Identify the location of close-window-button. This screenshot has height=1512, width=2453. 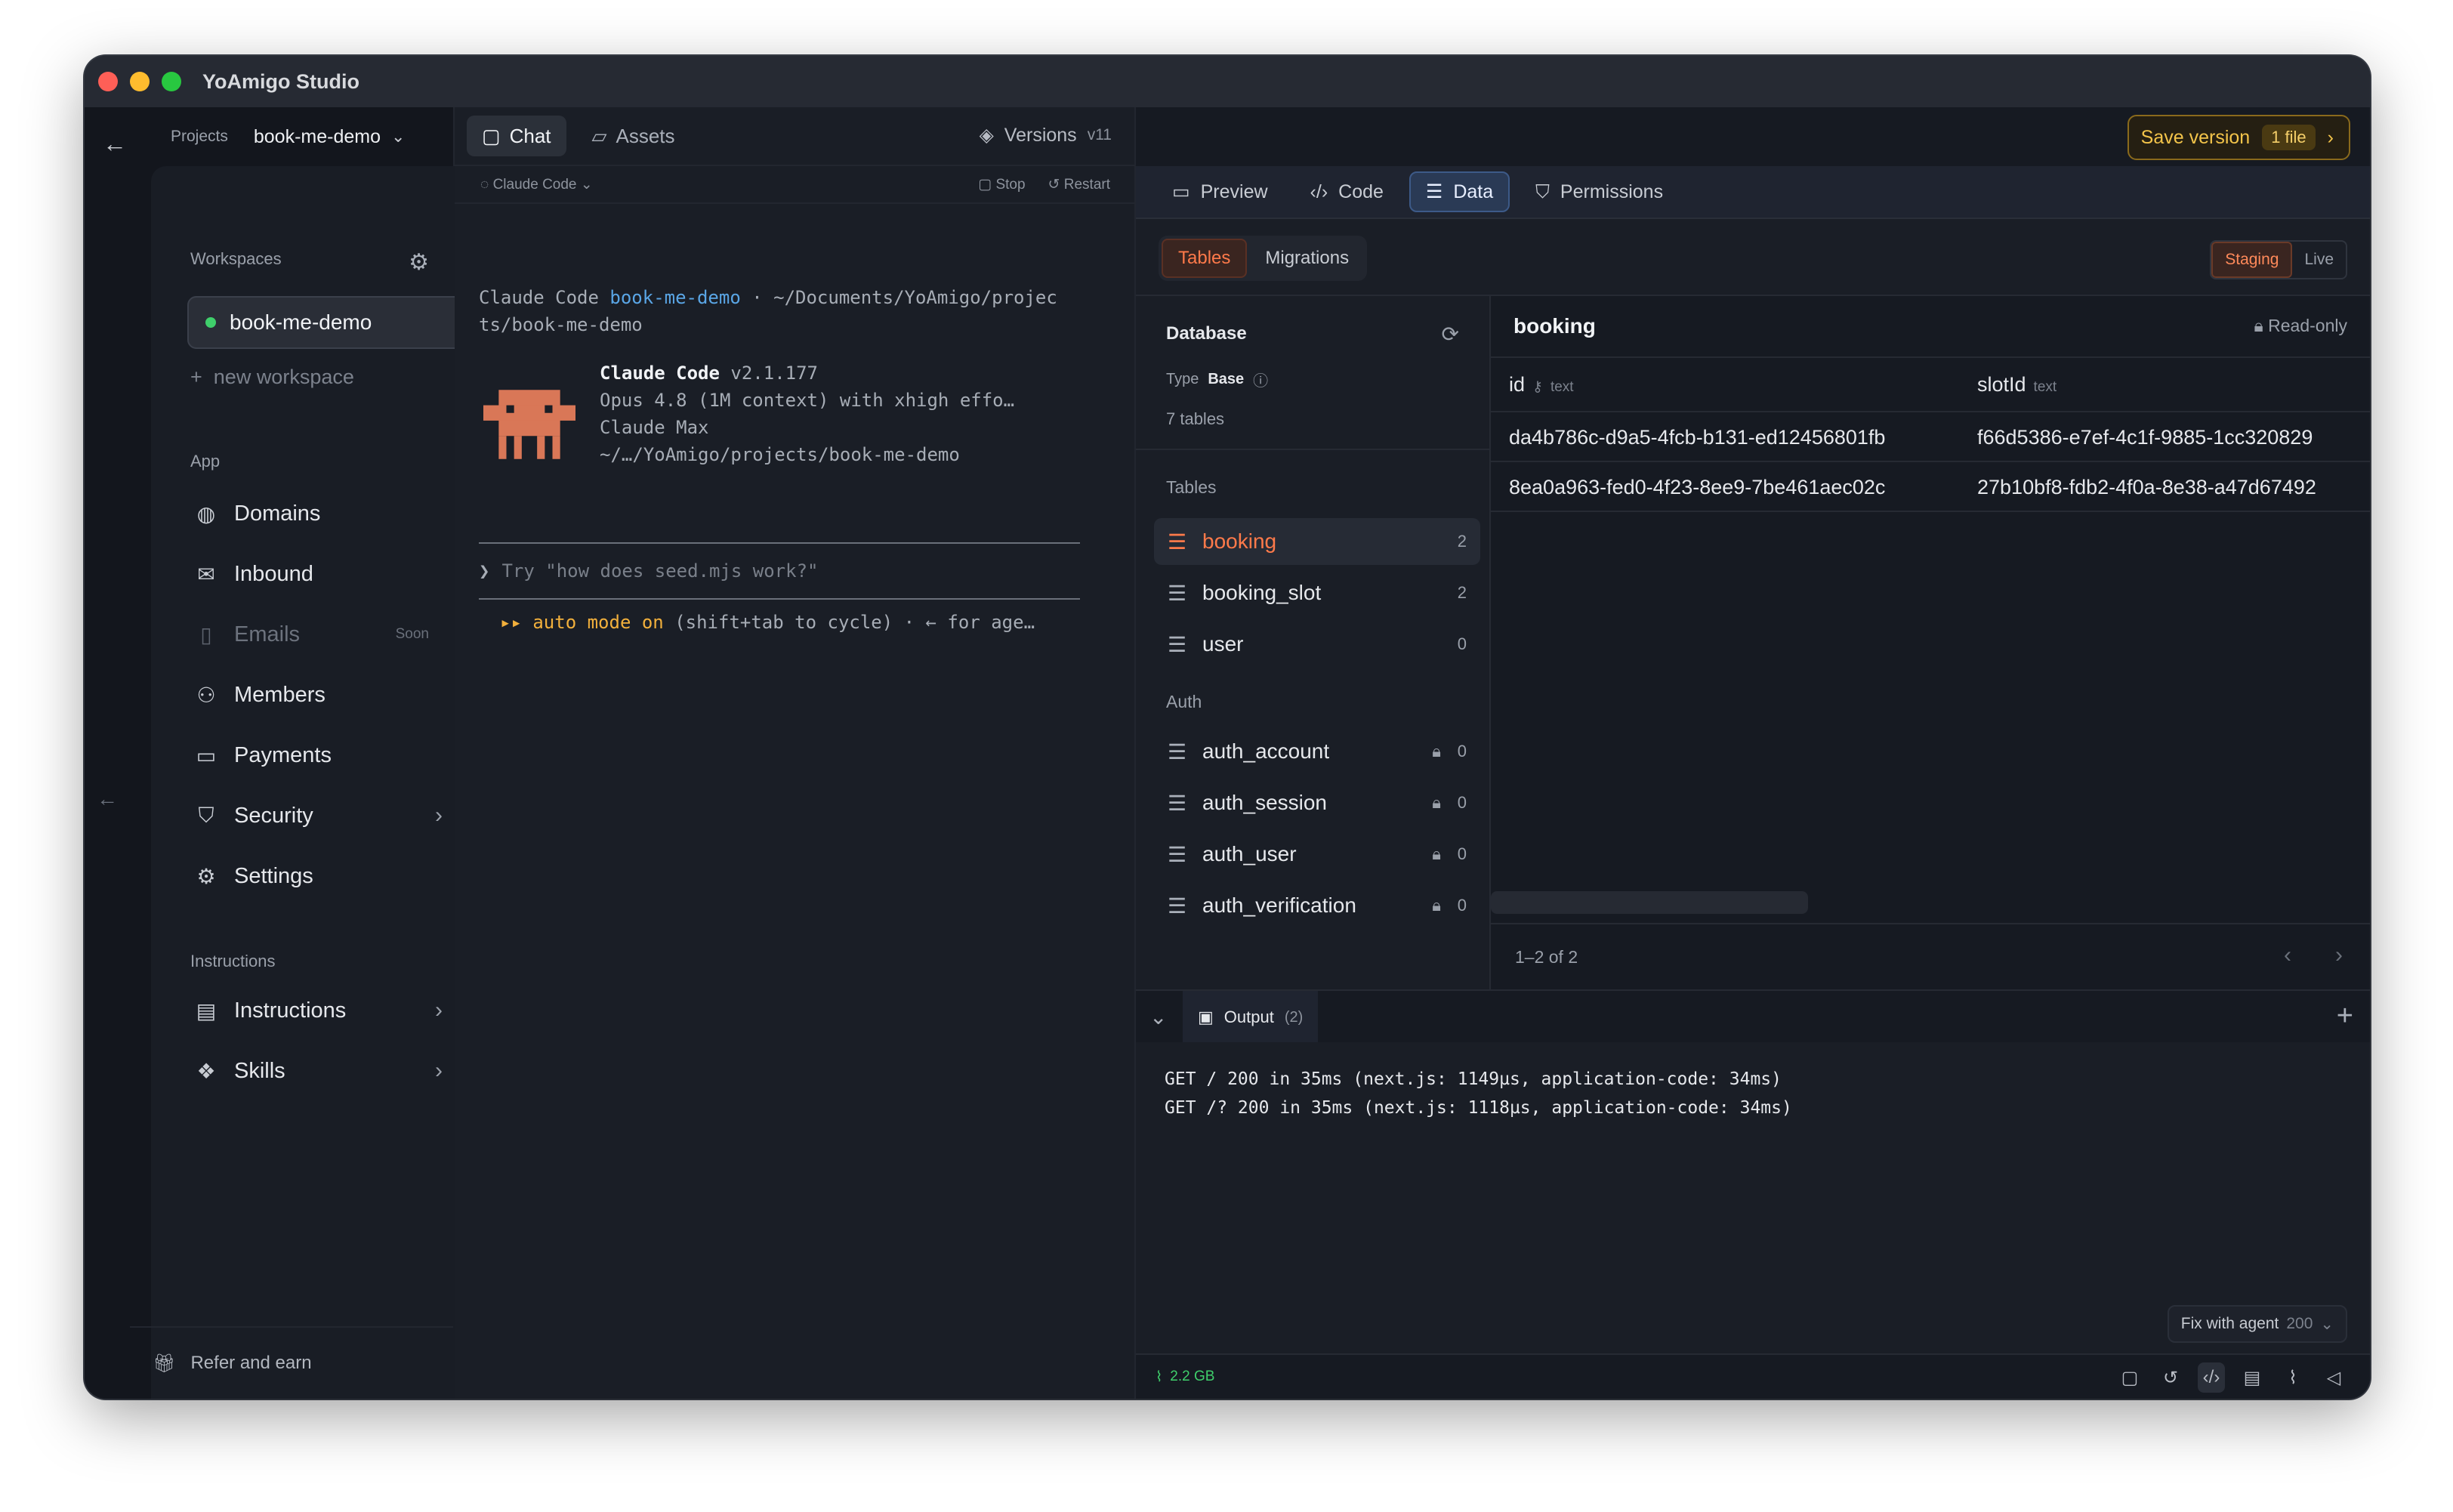
(108, 82).